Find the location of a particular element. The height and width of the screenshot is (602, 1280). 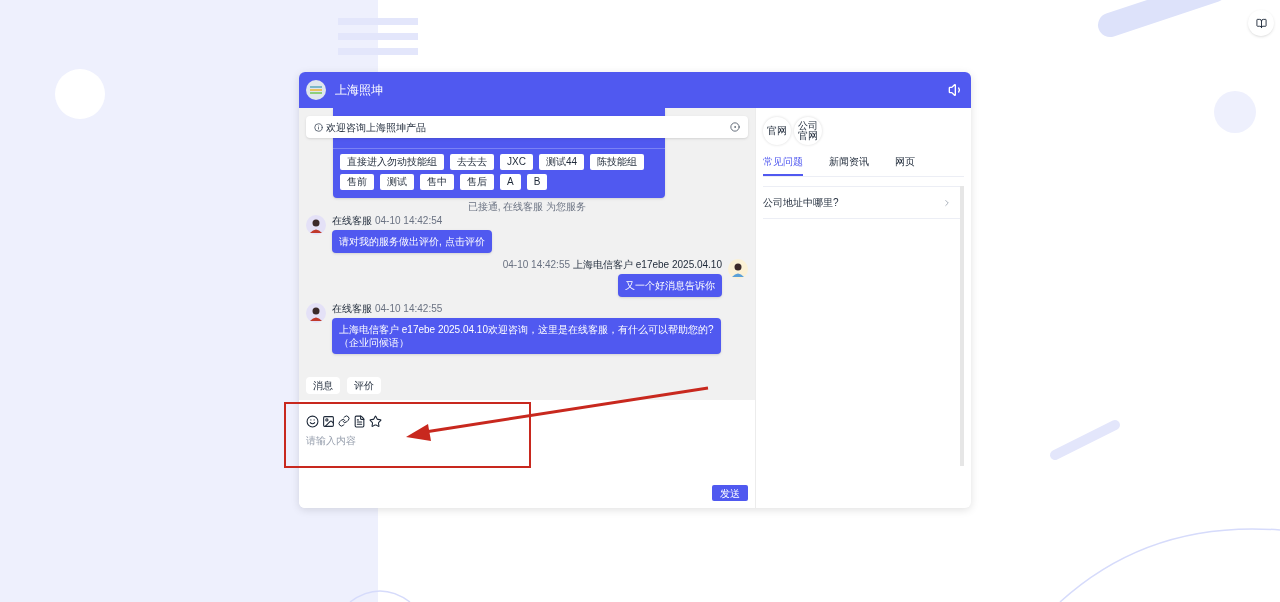

option-button: B is located at coordinates (537, 182).